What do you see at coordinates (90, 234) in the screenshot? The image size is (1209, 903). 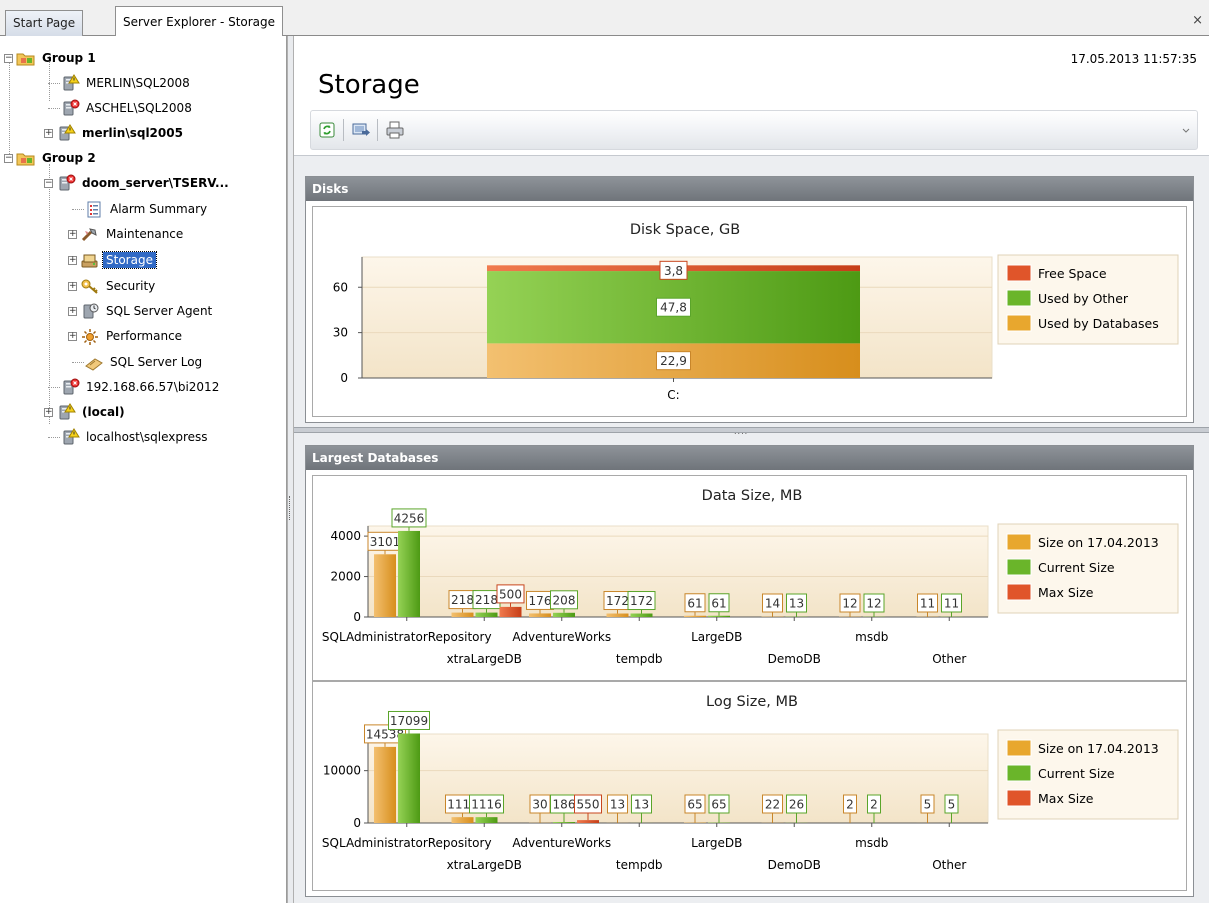 I see `maintenance-icon` at bounding box center [90, 234].